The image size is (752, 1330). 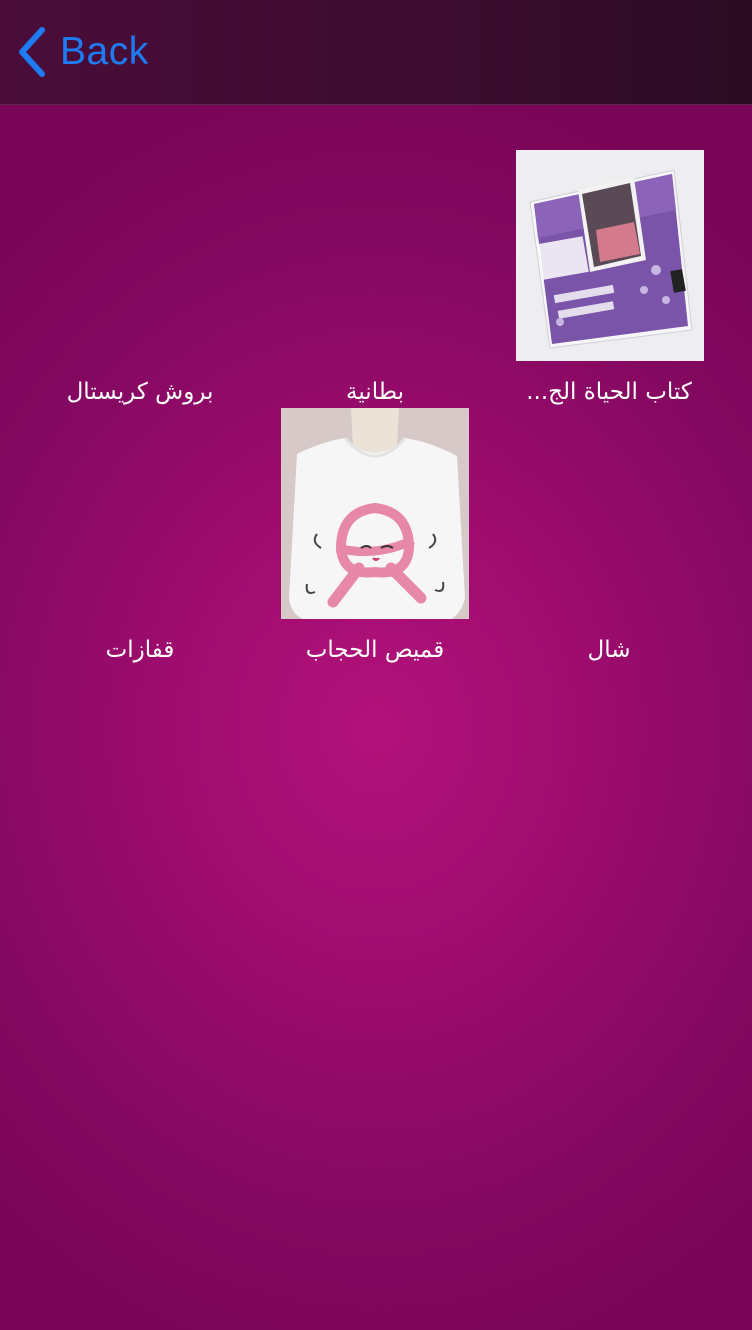 I want to click on product-label: قفازات, so click(x=140, y=650).